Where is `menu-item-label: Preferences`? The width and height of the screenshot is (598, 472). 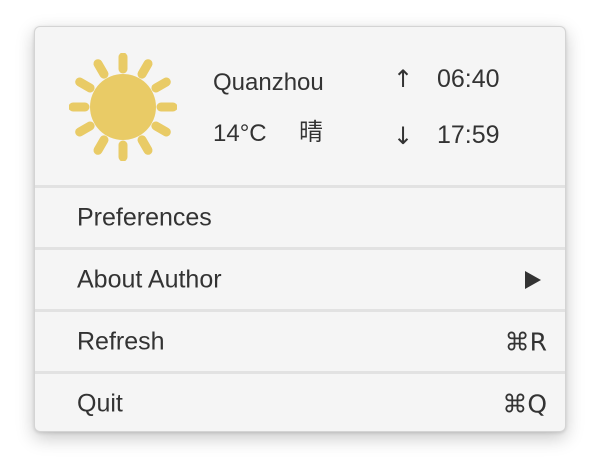
menu-item-label: Preferences is located at coordinates (144, 217).